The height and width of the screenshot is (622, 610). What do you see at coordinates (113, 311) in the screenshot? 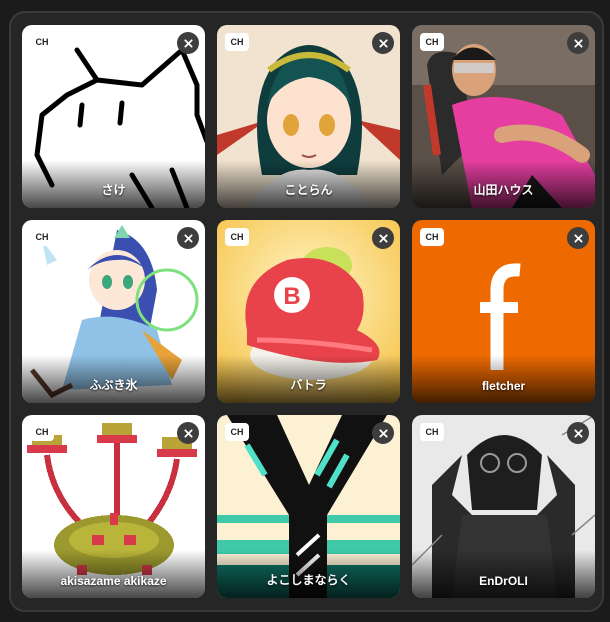
I see `channel-card-fubuki-koori: CH ふぶき氷` at bounding box center [113, 311].